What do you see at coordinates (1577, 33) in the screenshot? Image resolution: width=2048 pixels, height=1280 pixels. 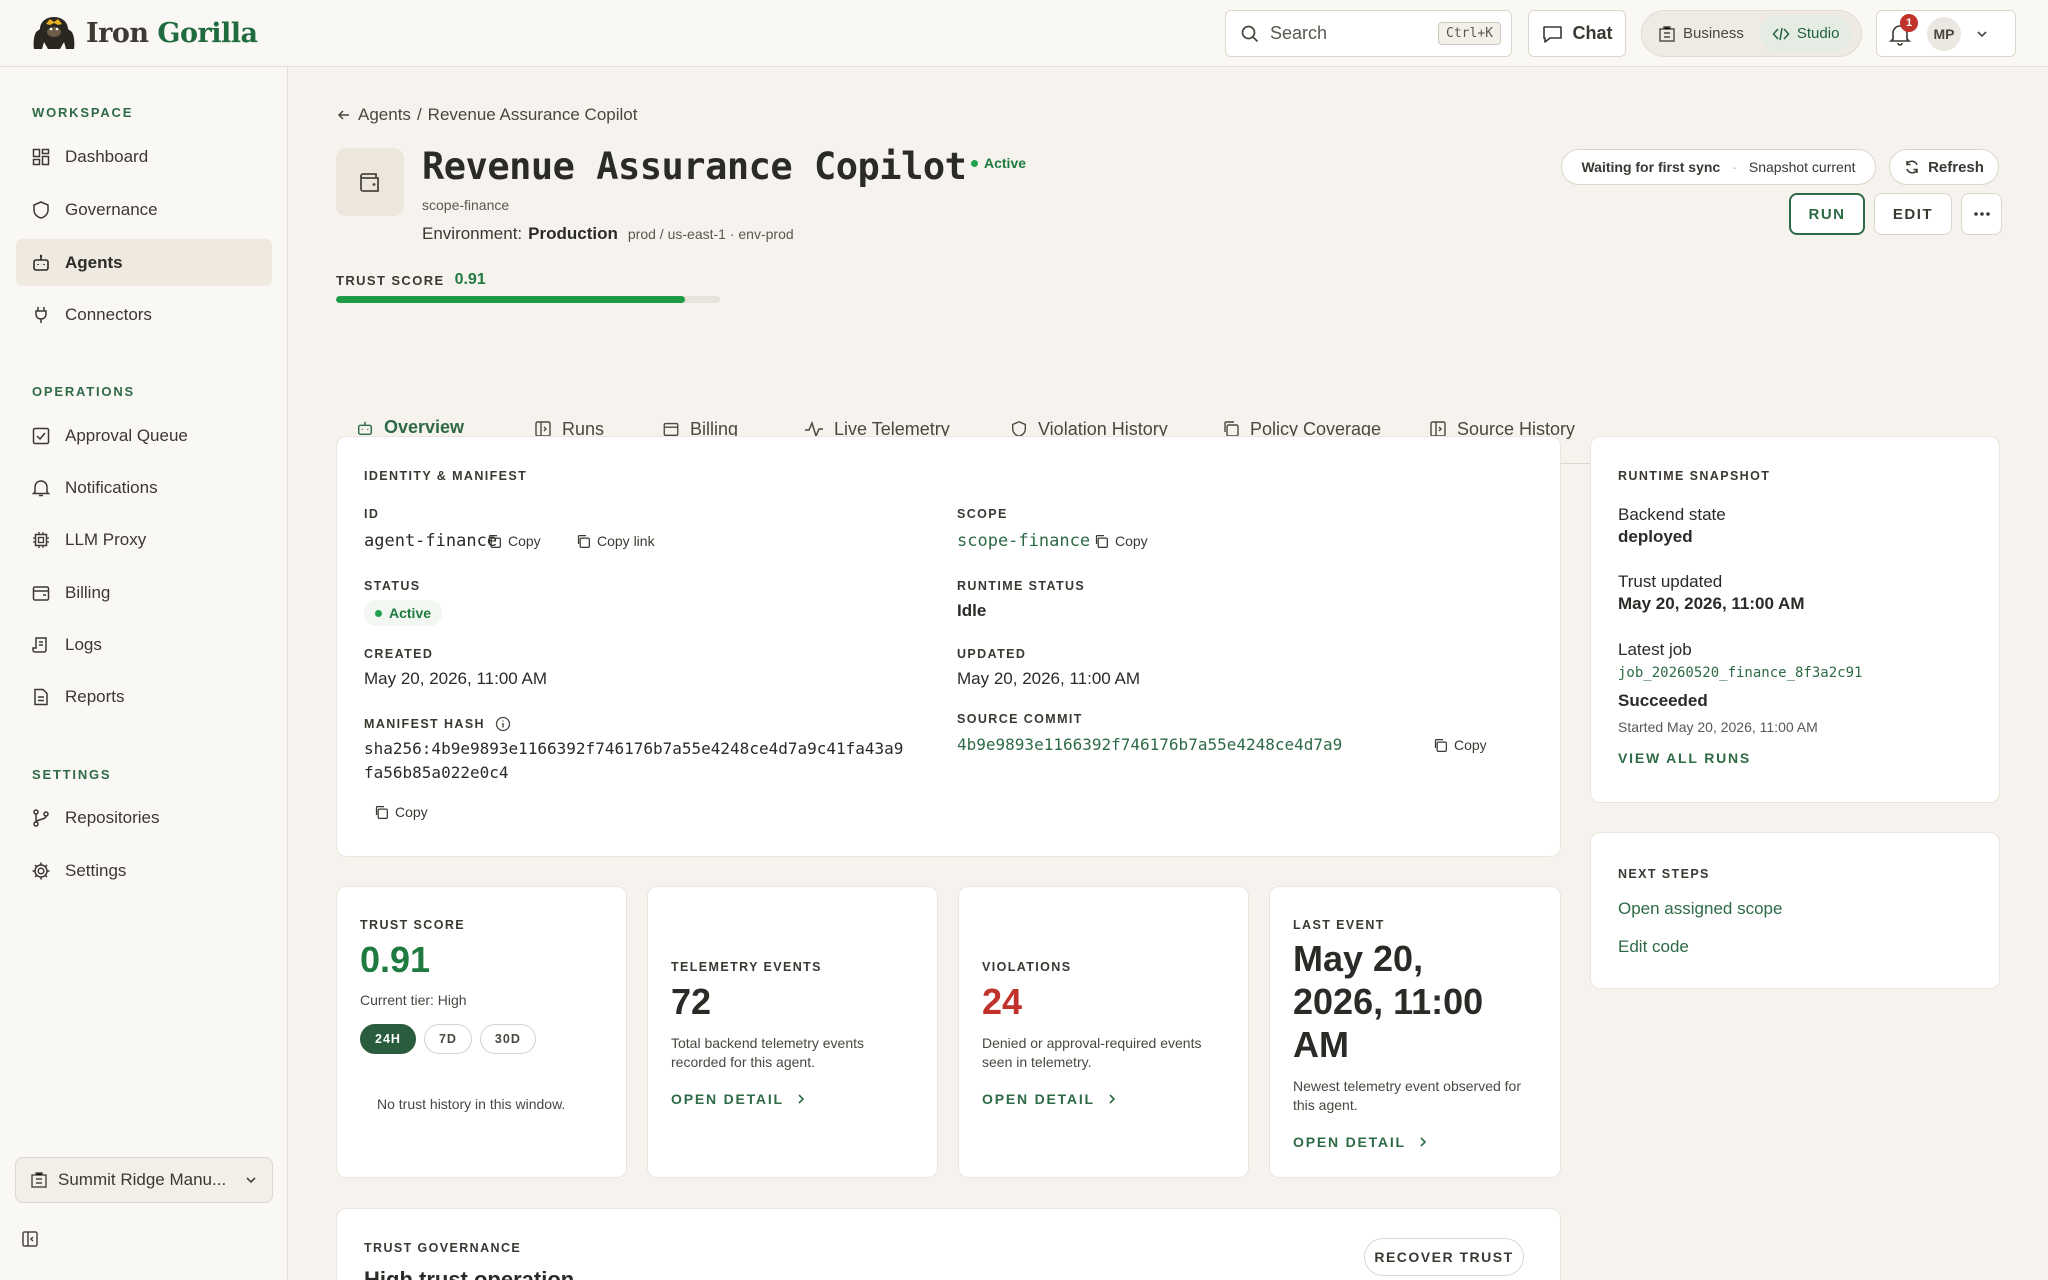 I see `chat-button: Chat` at bounding box center [1577, 33].